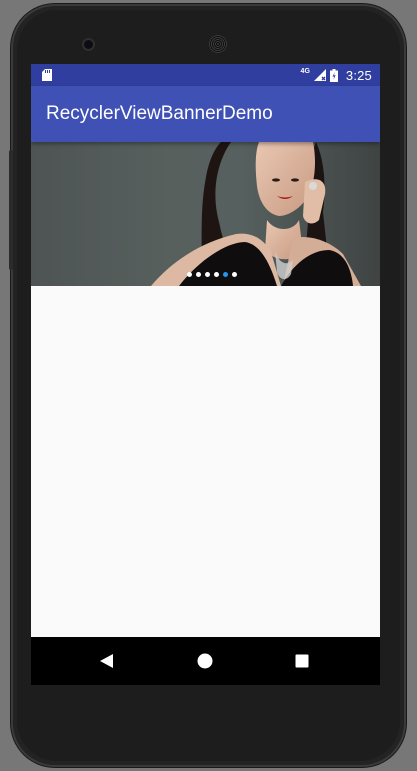  I want to click on navigation-bar, so click(205, 661).